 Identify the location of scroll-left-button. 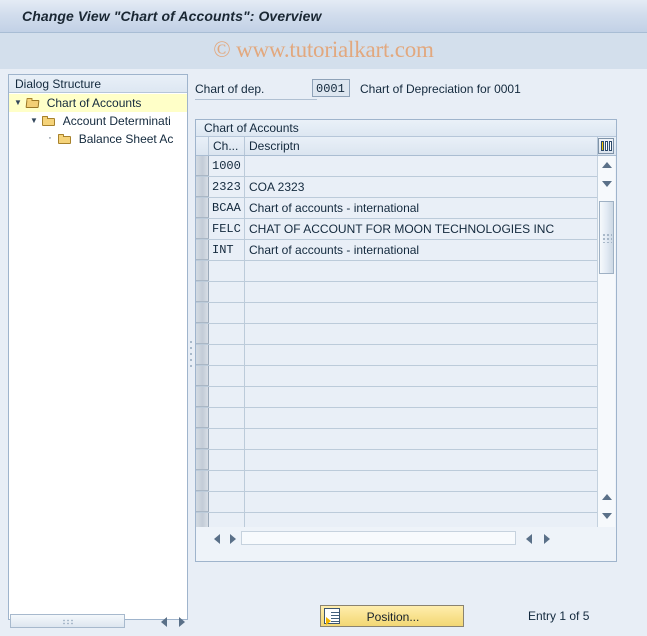
(163, 621).